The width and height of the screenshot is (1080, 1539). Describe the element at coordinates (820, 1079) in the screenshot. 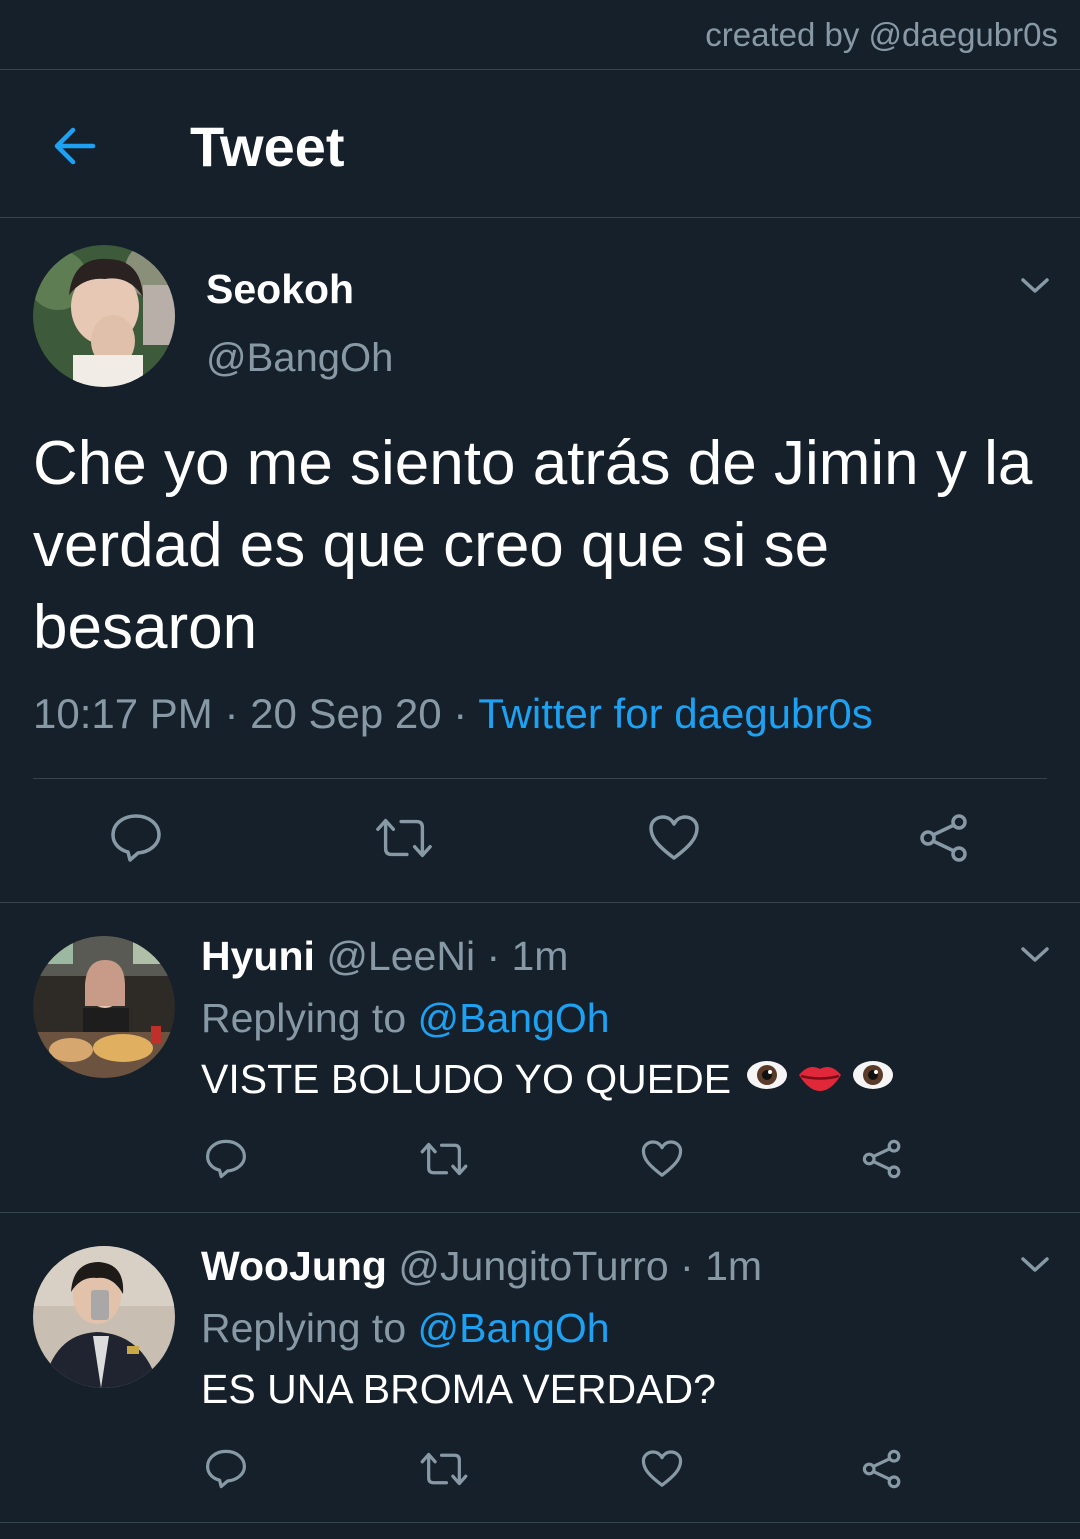

I see `lips-emoji-icon` at that location.